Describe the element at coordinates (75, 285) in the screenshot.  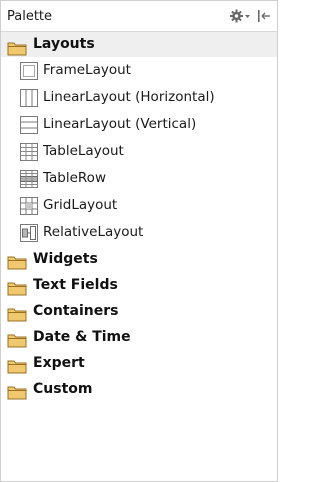
I see `group-label: Text Fields` at that location.